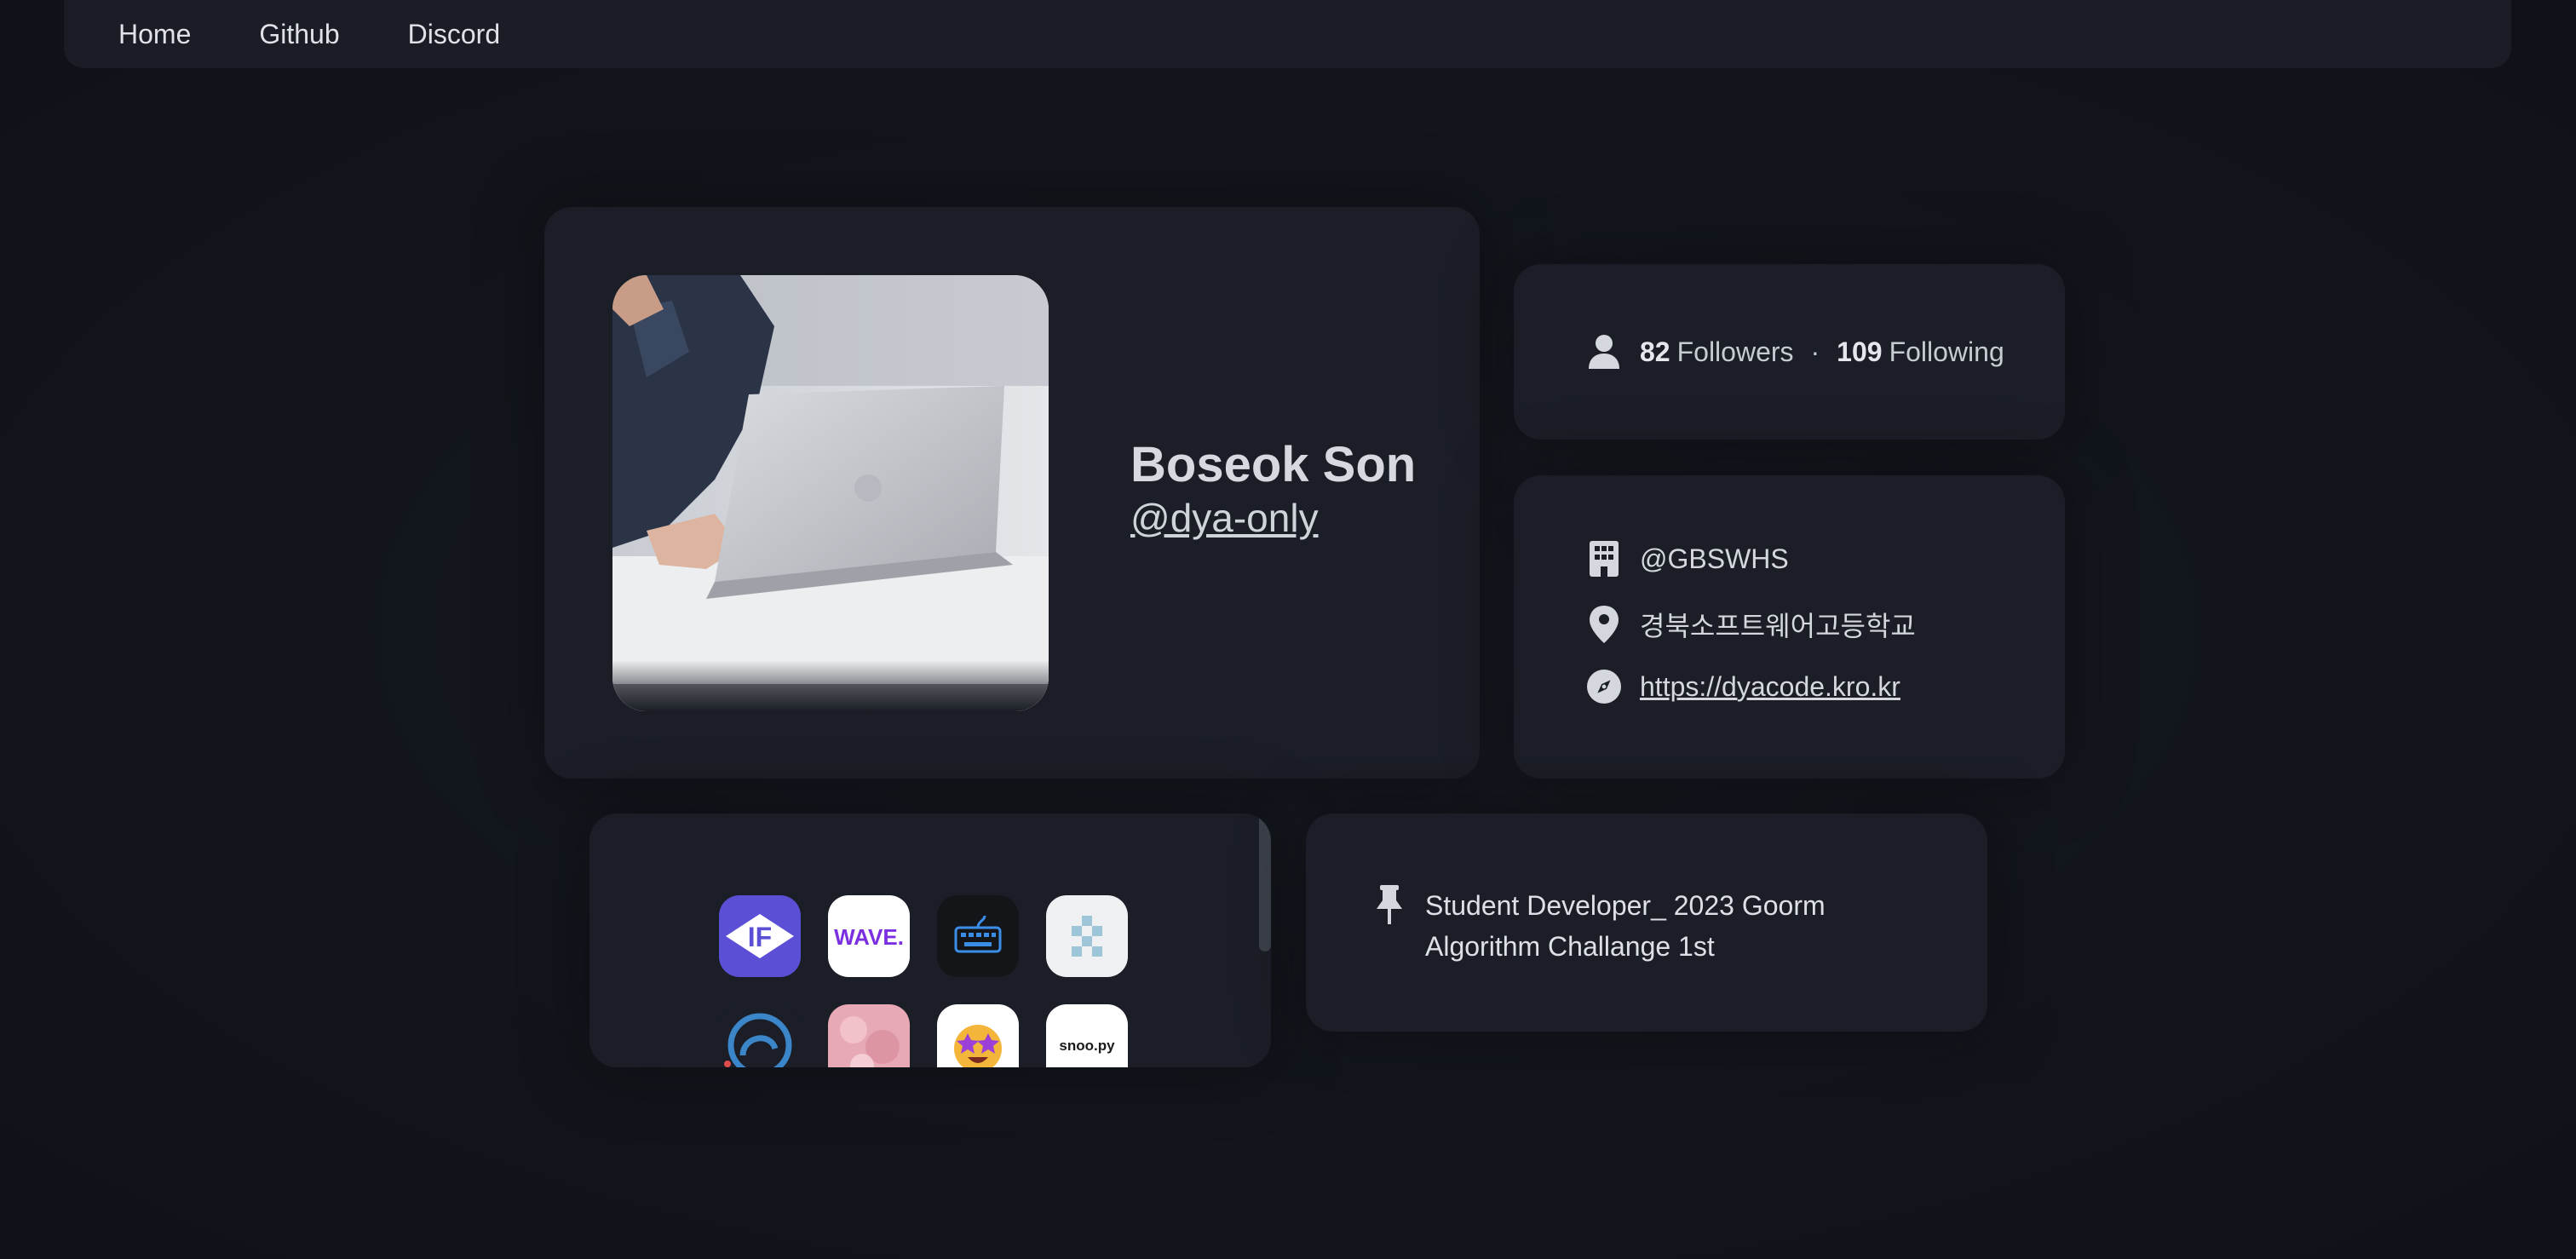  I want to click on nav-discord-link: Discord, so click(454, 34).